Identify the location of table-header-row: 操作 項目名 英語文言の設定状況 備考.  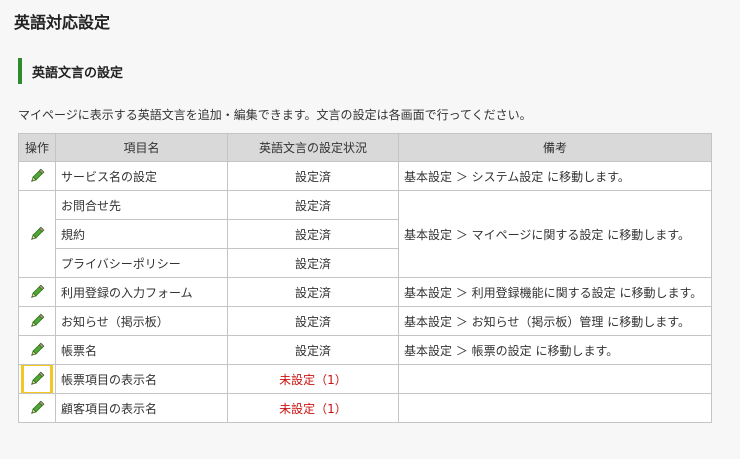
(365, 147).